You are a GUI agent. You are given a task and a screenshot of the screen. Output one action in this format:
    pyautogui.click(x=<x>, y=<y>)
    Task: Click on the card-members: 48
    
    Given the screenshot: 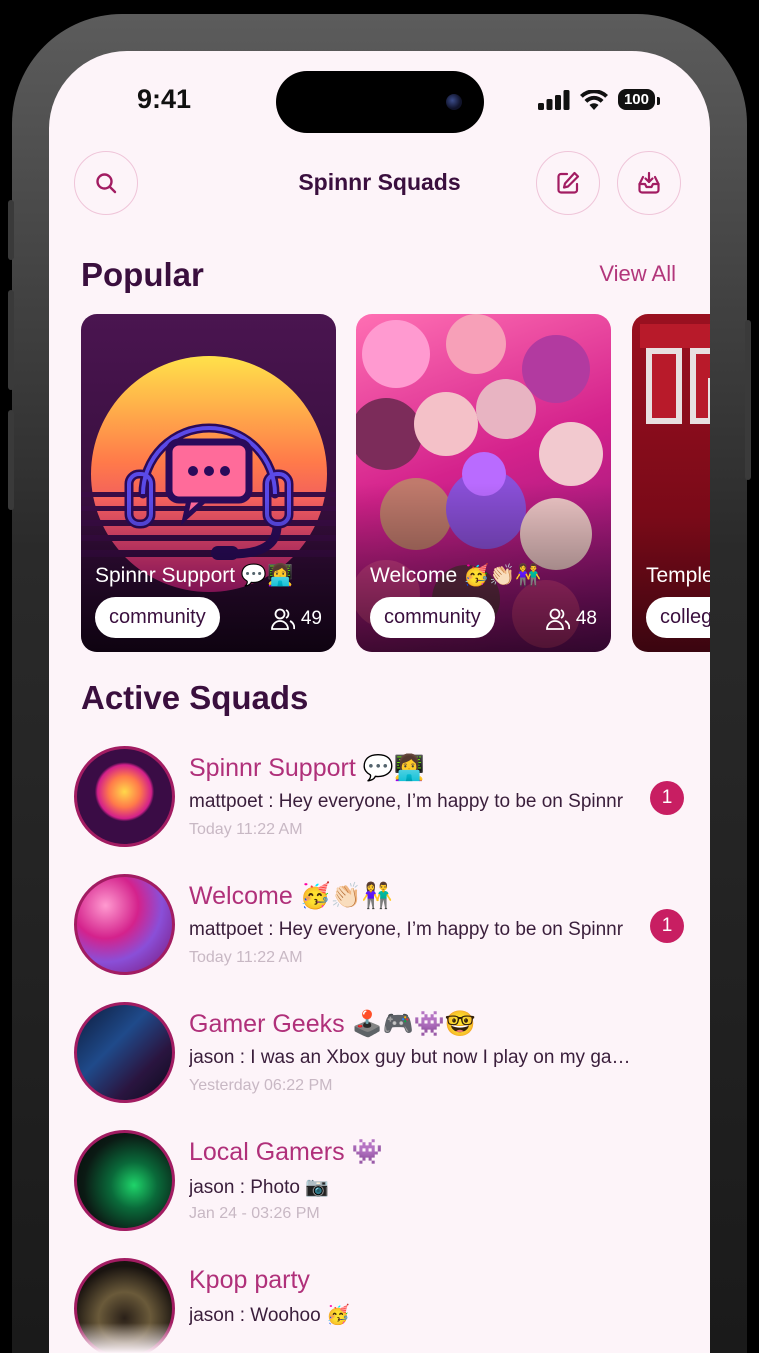 What is the action you would take?
    pyautogui.click(x=571, y=619)
    